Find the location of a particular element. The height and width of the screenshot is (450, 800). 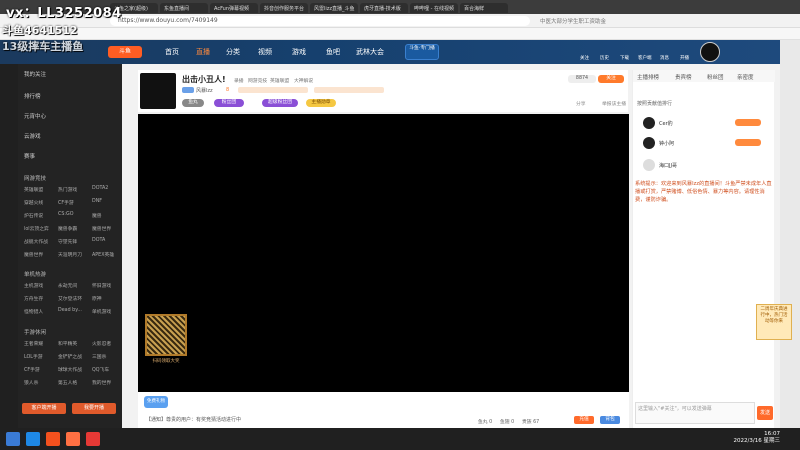

browser-tab: 哔哔哩 - 在线视频 is located at coordinates (434, 8).